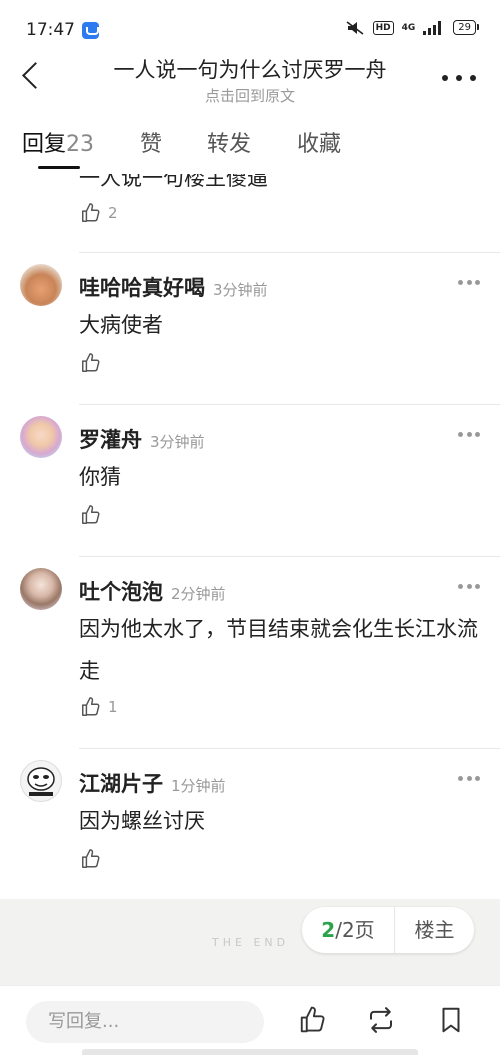  I want to click on tab-replies-count: 23, so click(80, 144).